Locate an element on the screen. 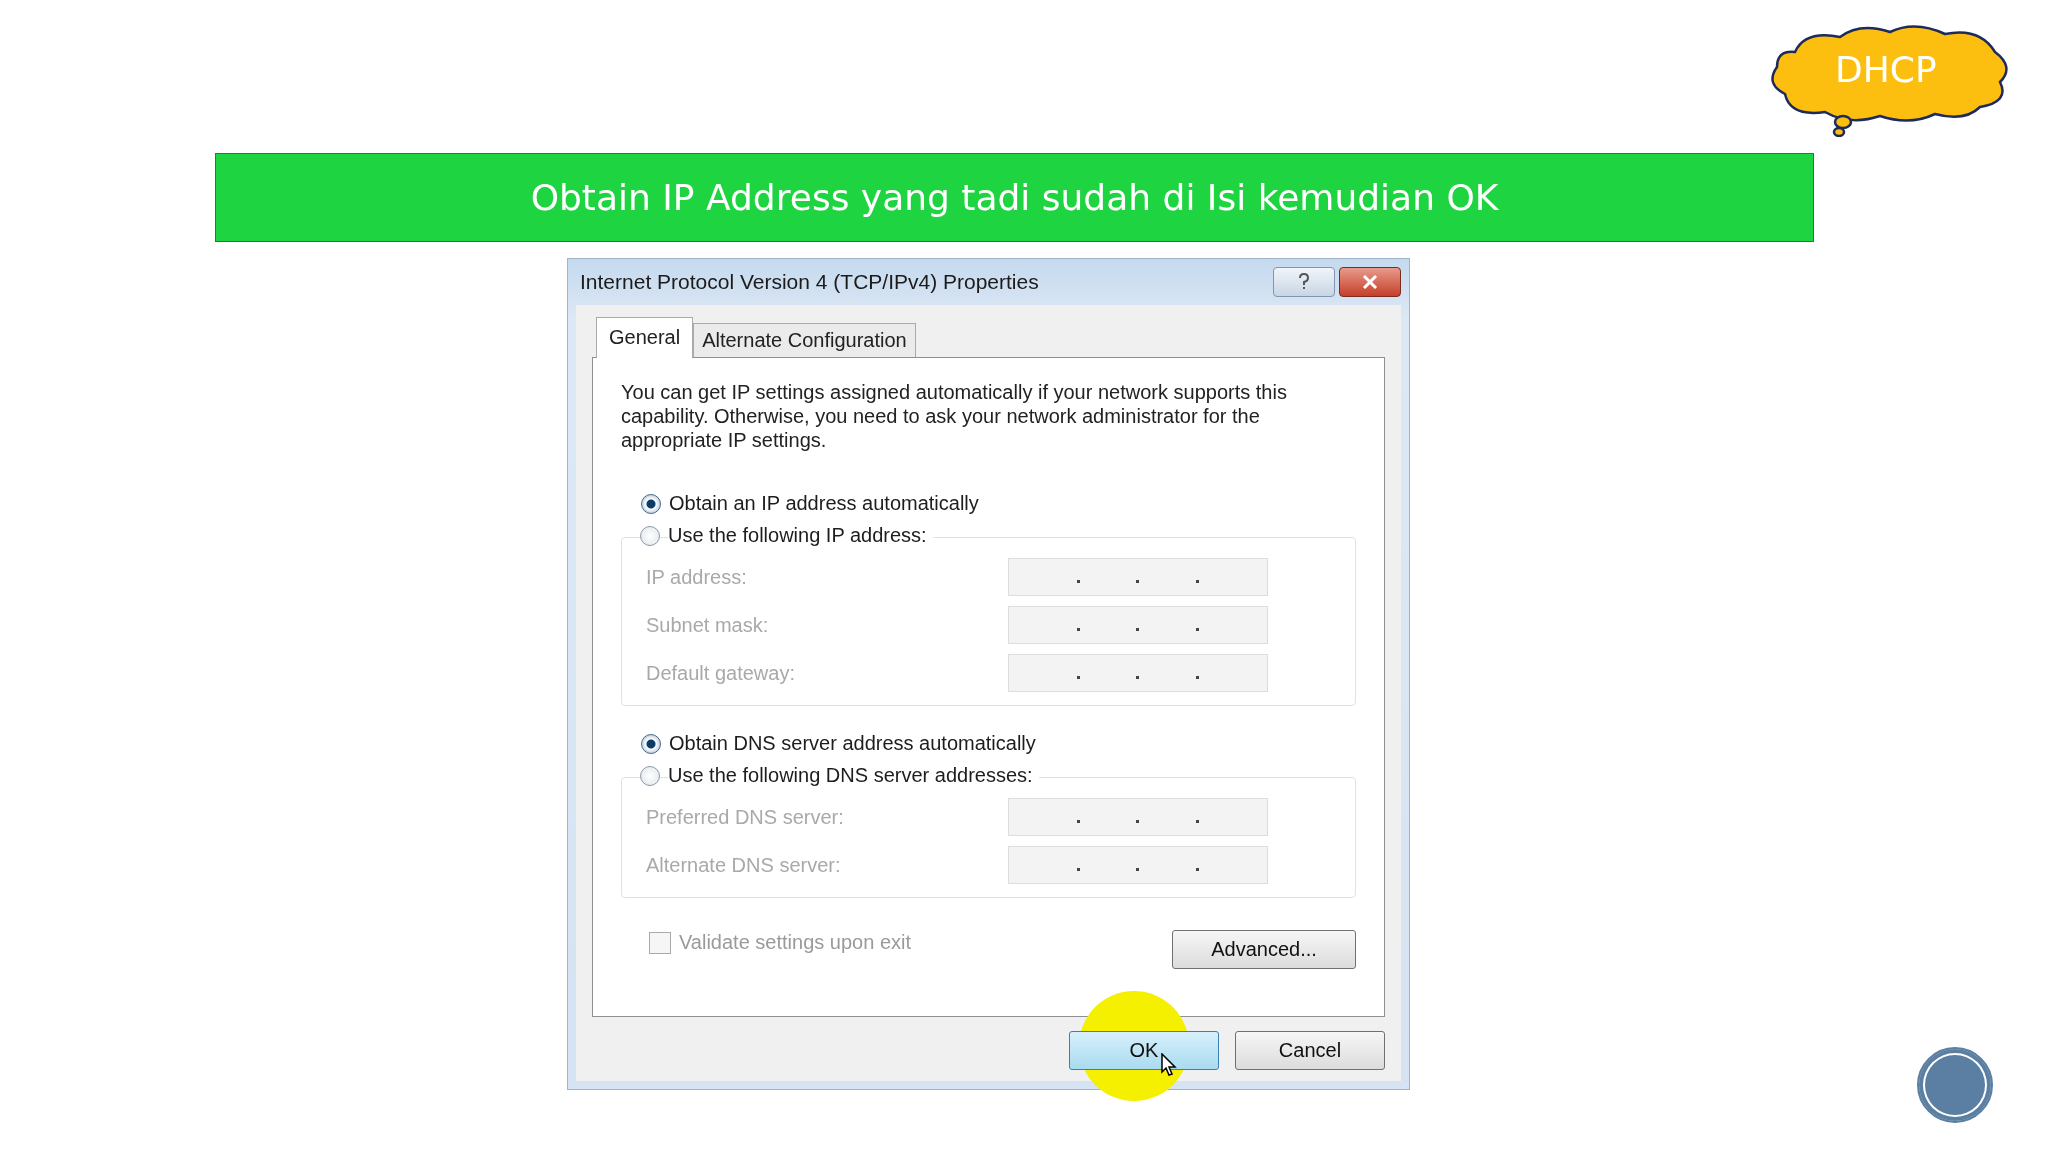 The image size is (2048, 1152). ok-button: OK is located at coordinates (1144, 1050).